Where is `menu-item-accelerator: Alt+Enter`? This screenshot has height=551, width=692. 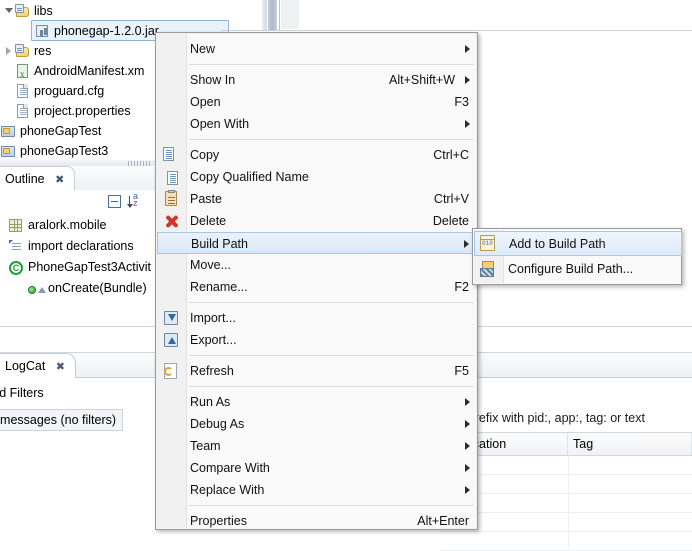
menu-item-accelerator: Alt+Enter is located at coordinates (443, 521).